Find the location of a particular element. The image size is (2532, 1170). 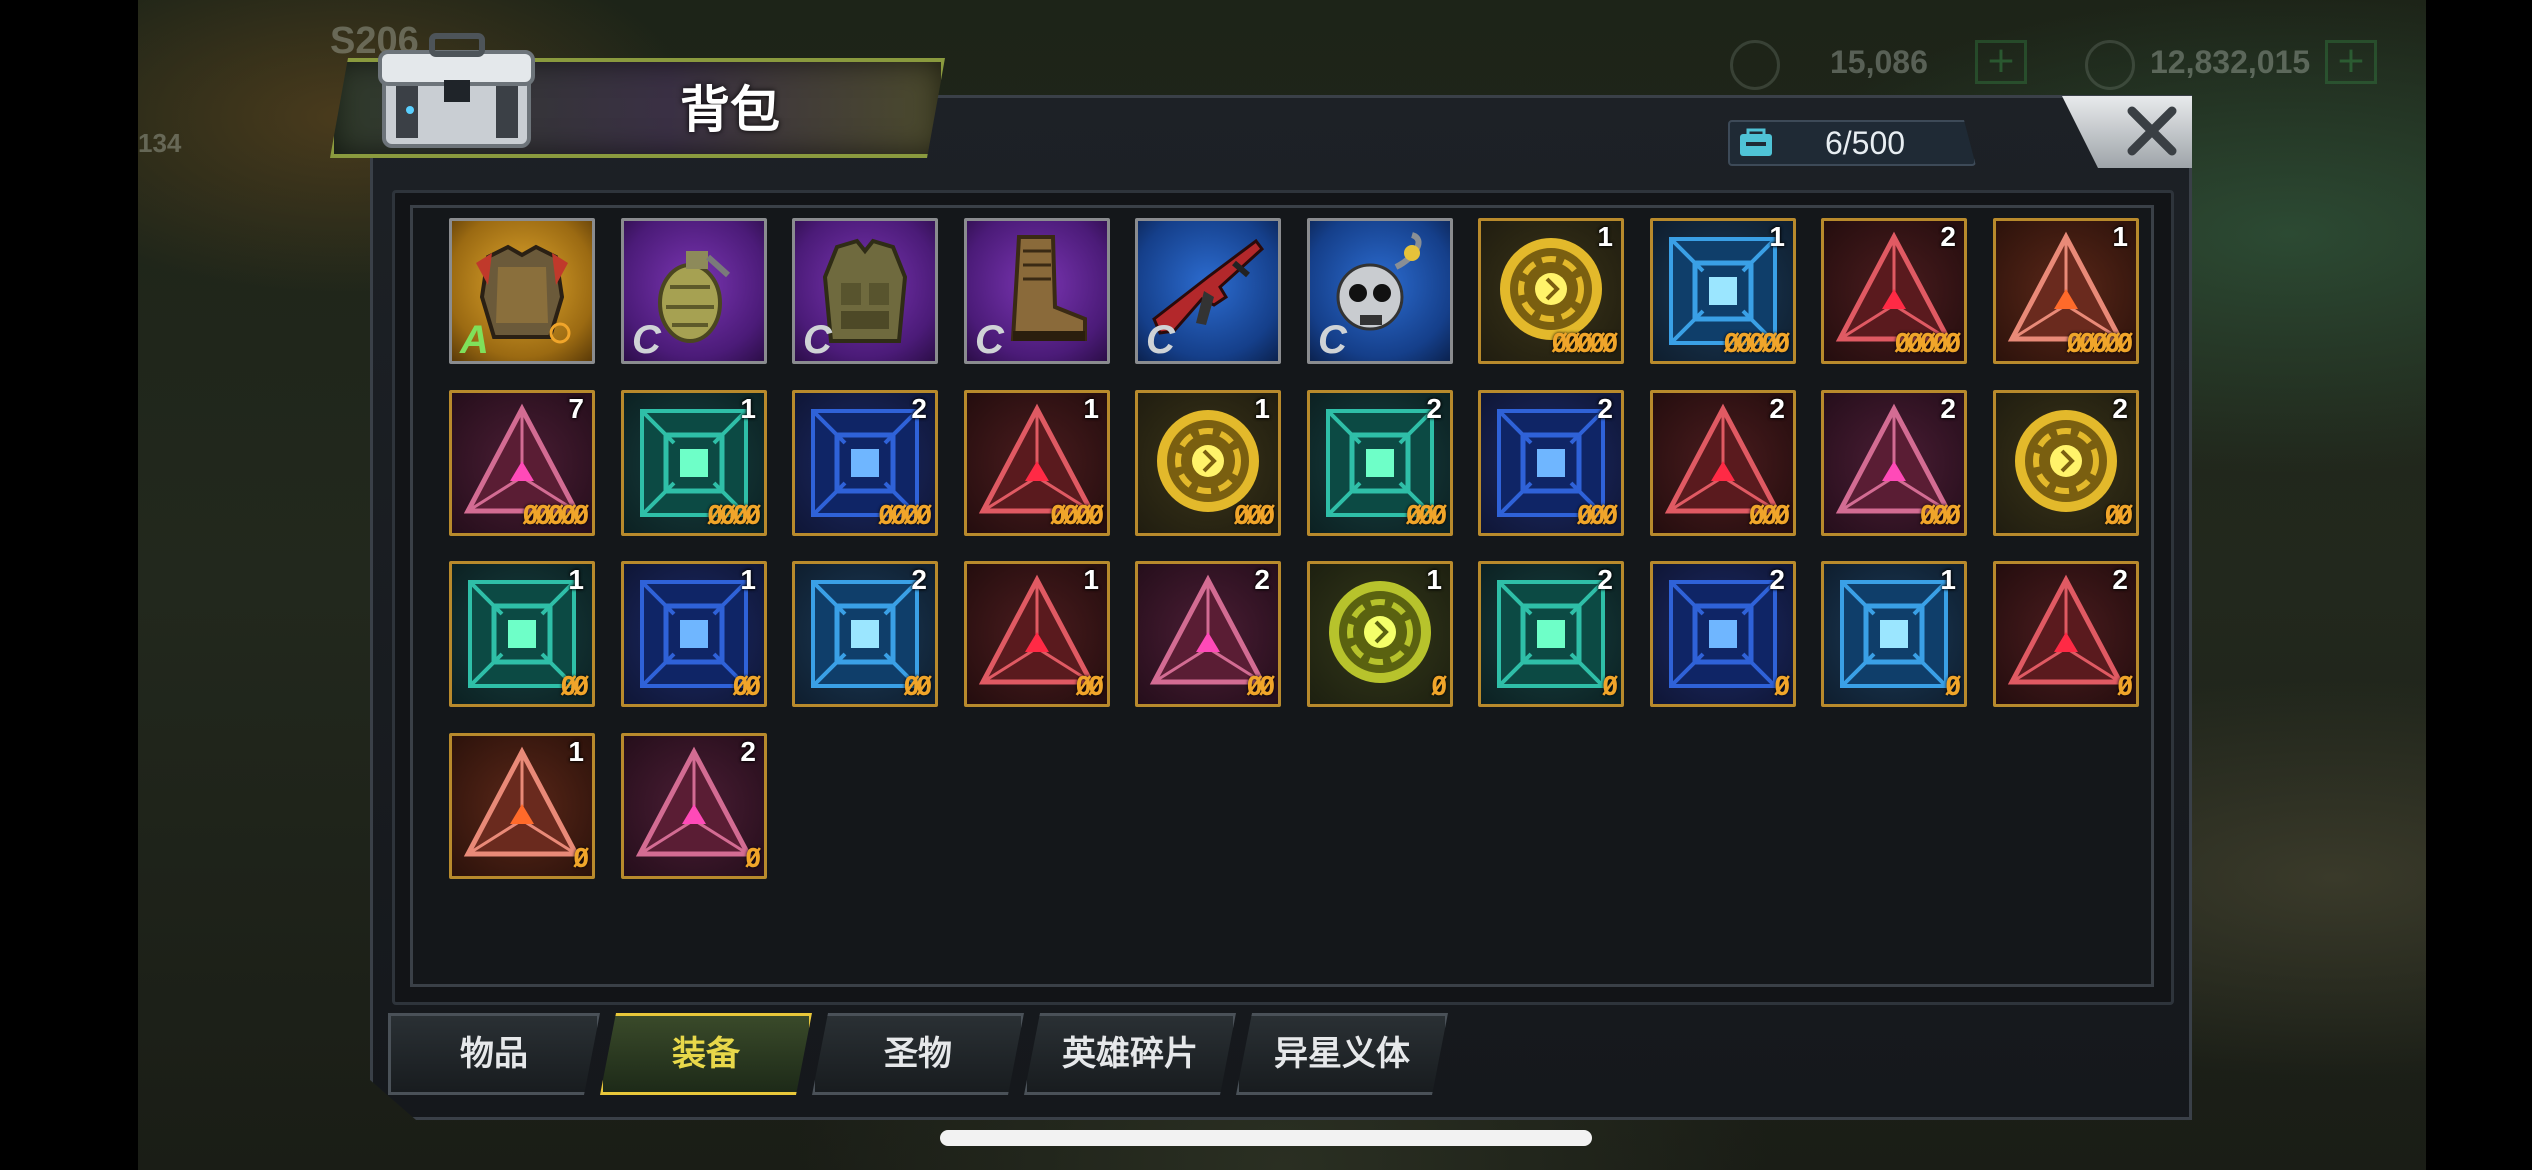

resource-2-icon is located at coordinates (2110, 65).